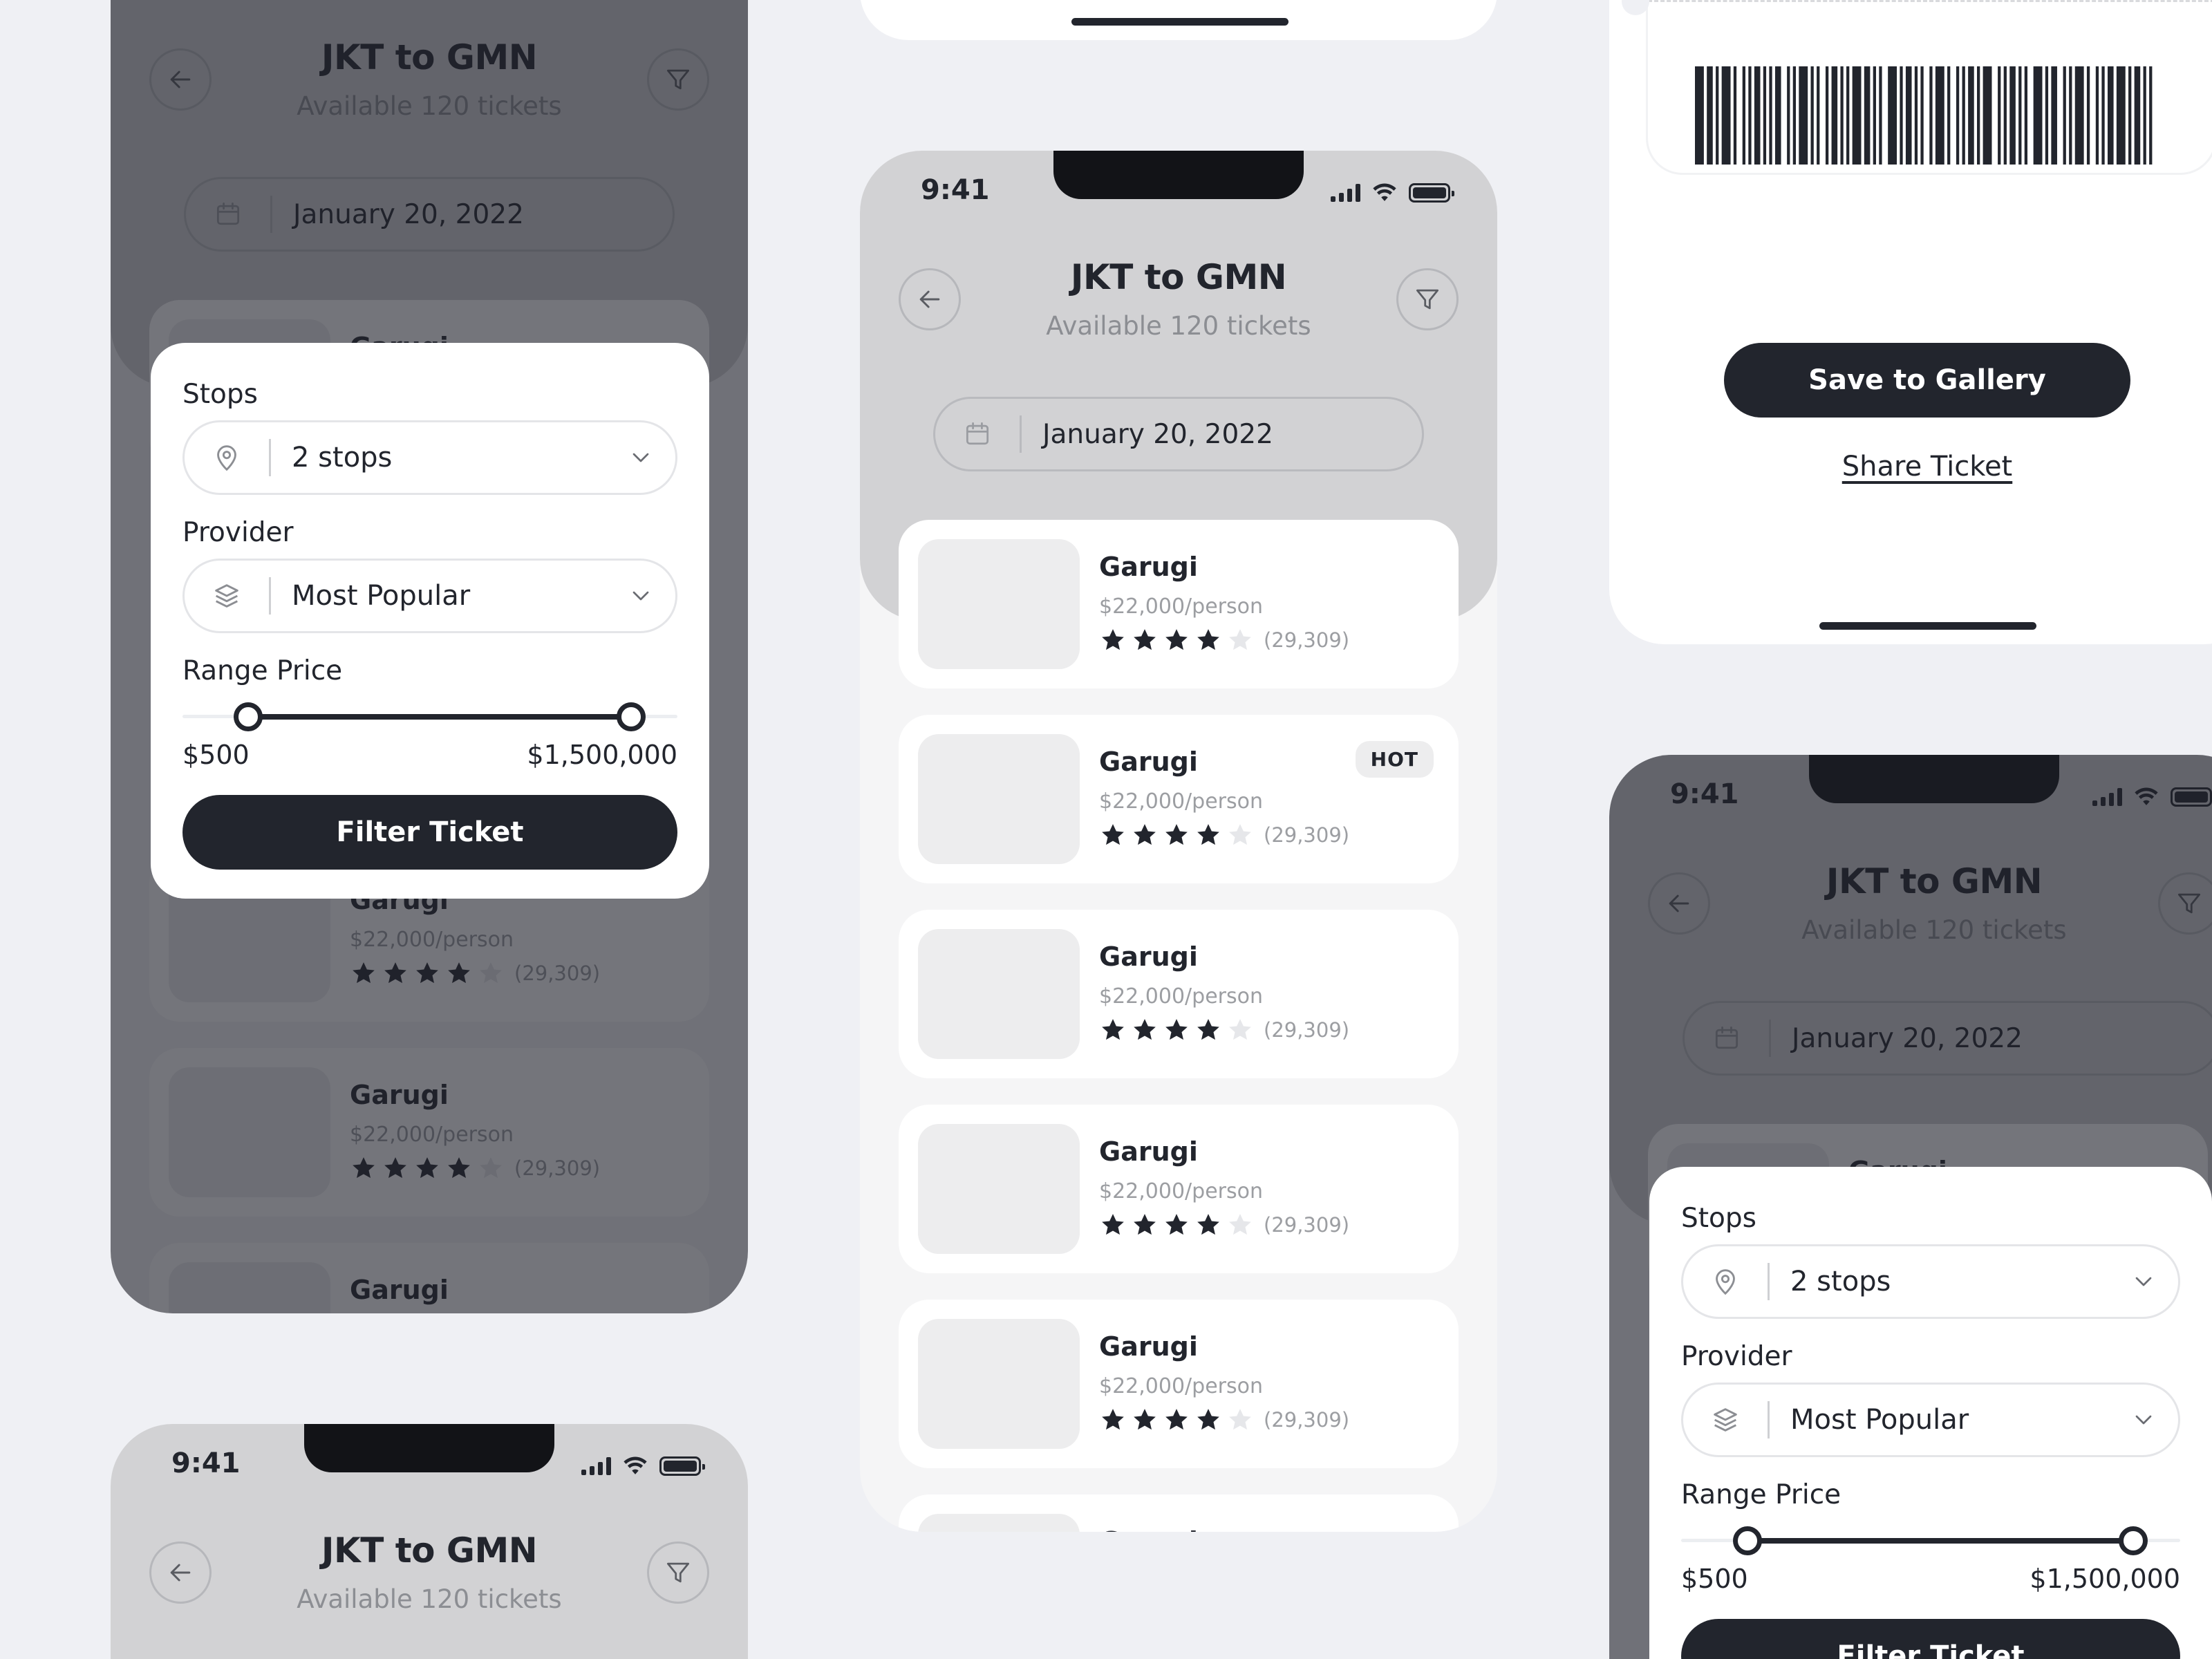  I want to click on phone-list-bottom-left: 9:41 JKT to GMN Available 120 tickets, so click(429, 1541).